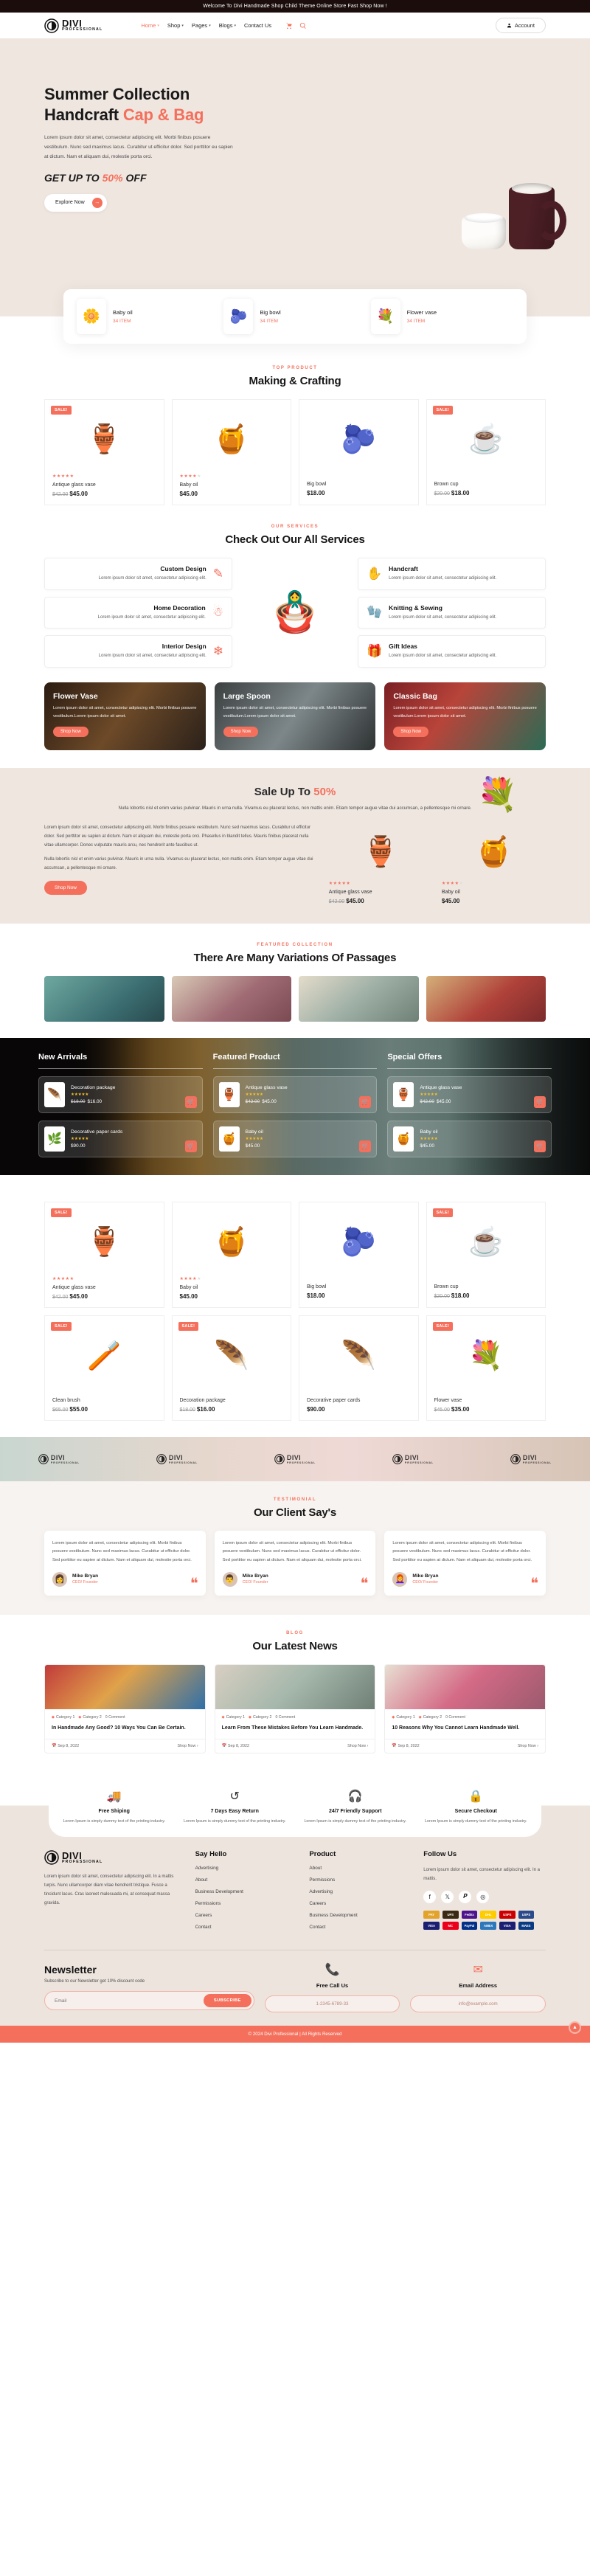 This screenshot has width=590, height=2576. What do you see at coordinates (441, 317) in the screenshot?
I see `category-card: 💐 Flower vase 34 ITEM` at bounding box center [441, 317].